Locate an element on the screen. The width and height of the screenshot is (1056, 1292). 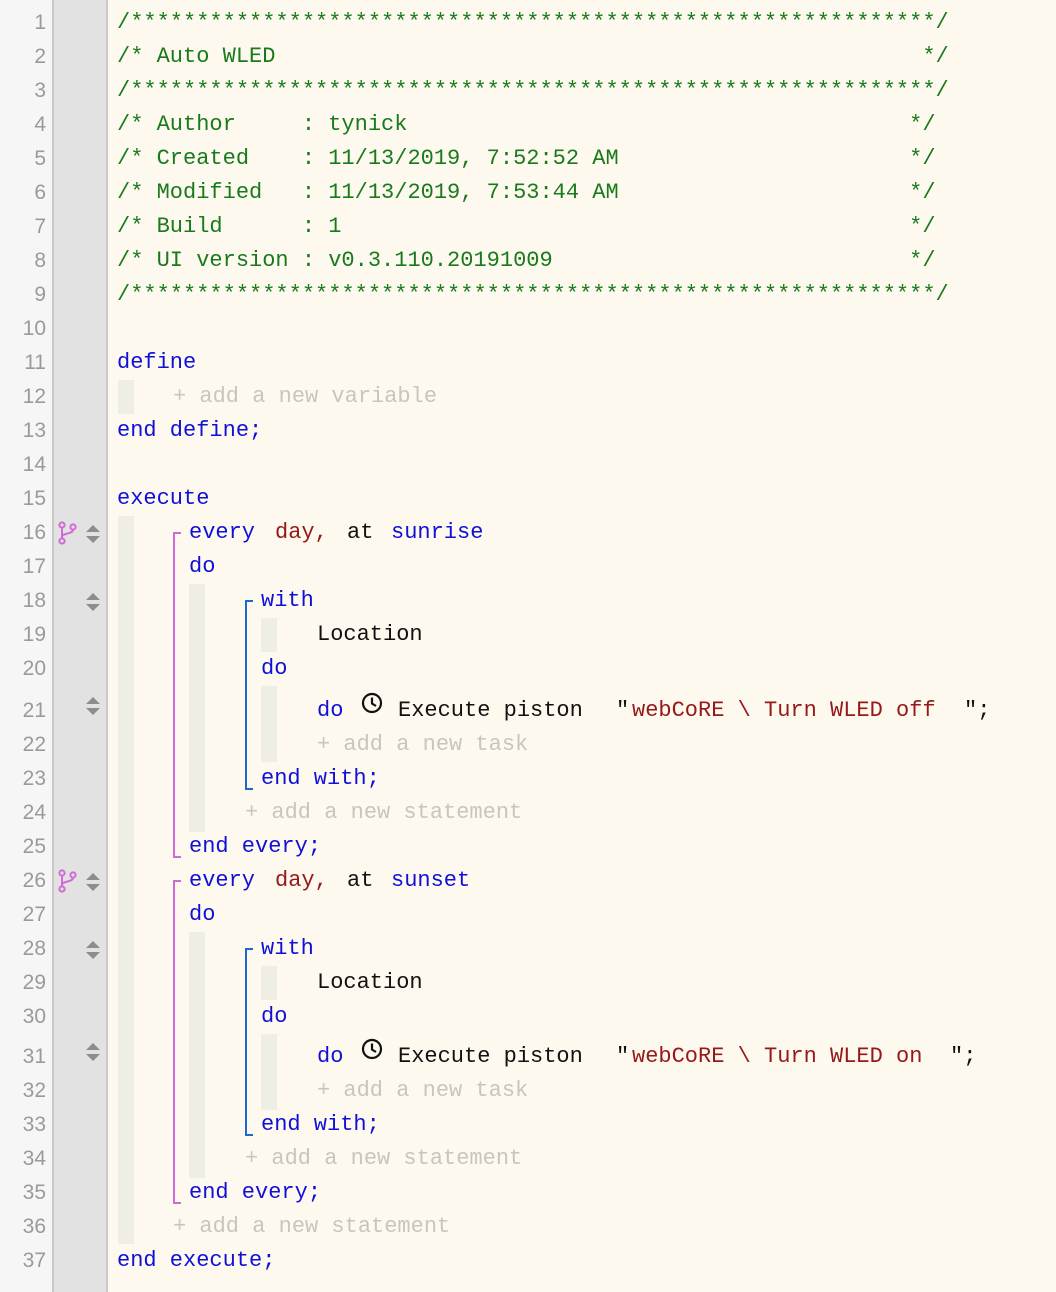
event-value: sunset is located at coordinates (431, 880).